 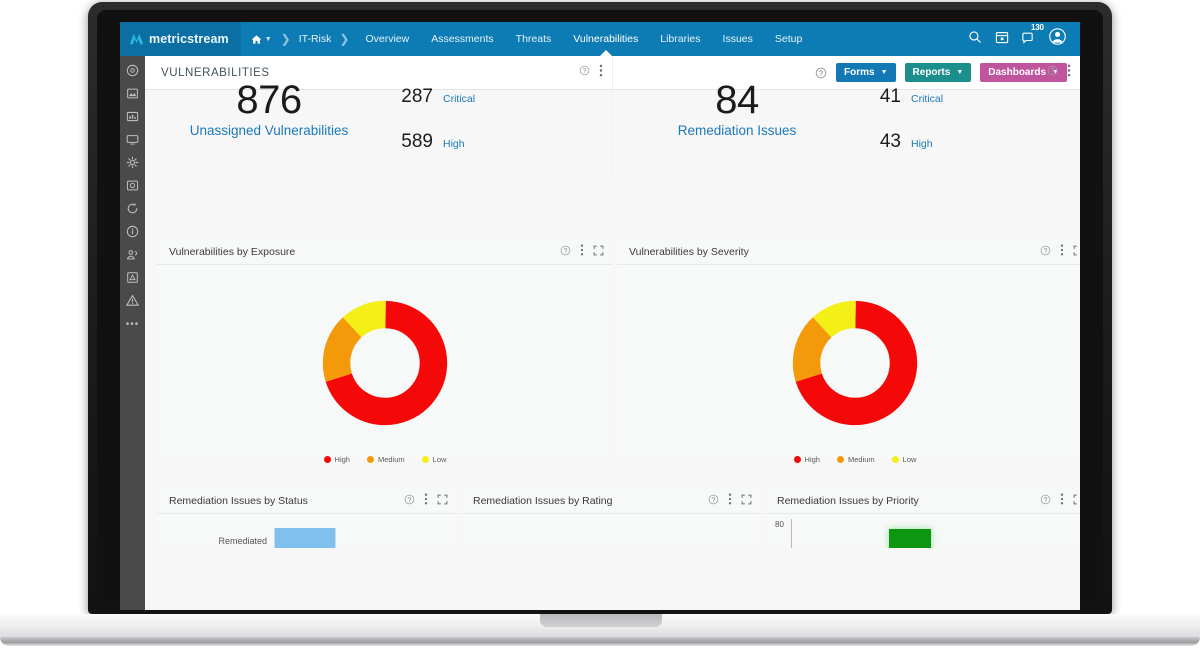 I want to click on monitor-icon, so click(x=132, y=139).